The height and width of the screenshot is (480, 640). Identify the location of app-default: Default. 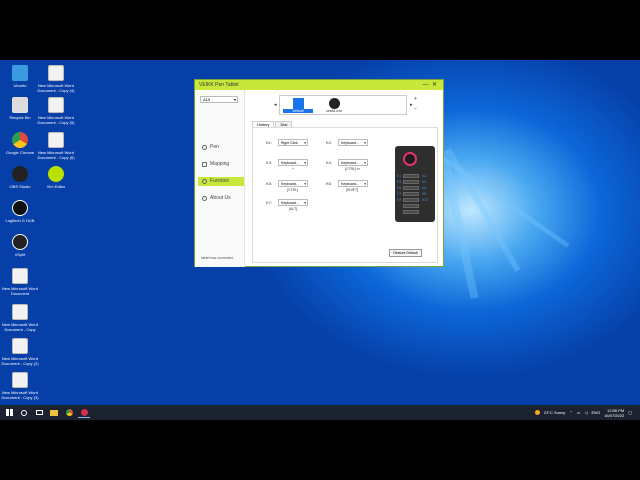
(298, 105).